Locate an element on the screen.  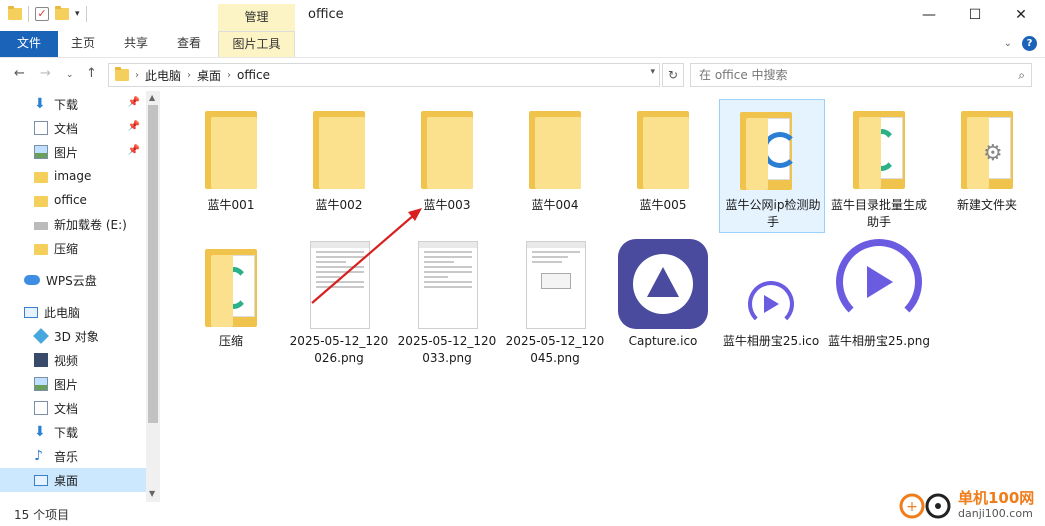
sidebar-item-pictures-pinned: 图片 📌 is located at coordinates (73, 152).